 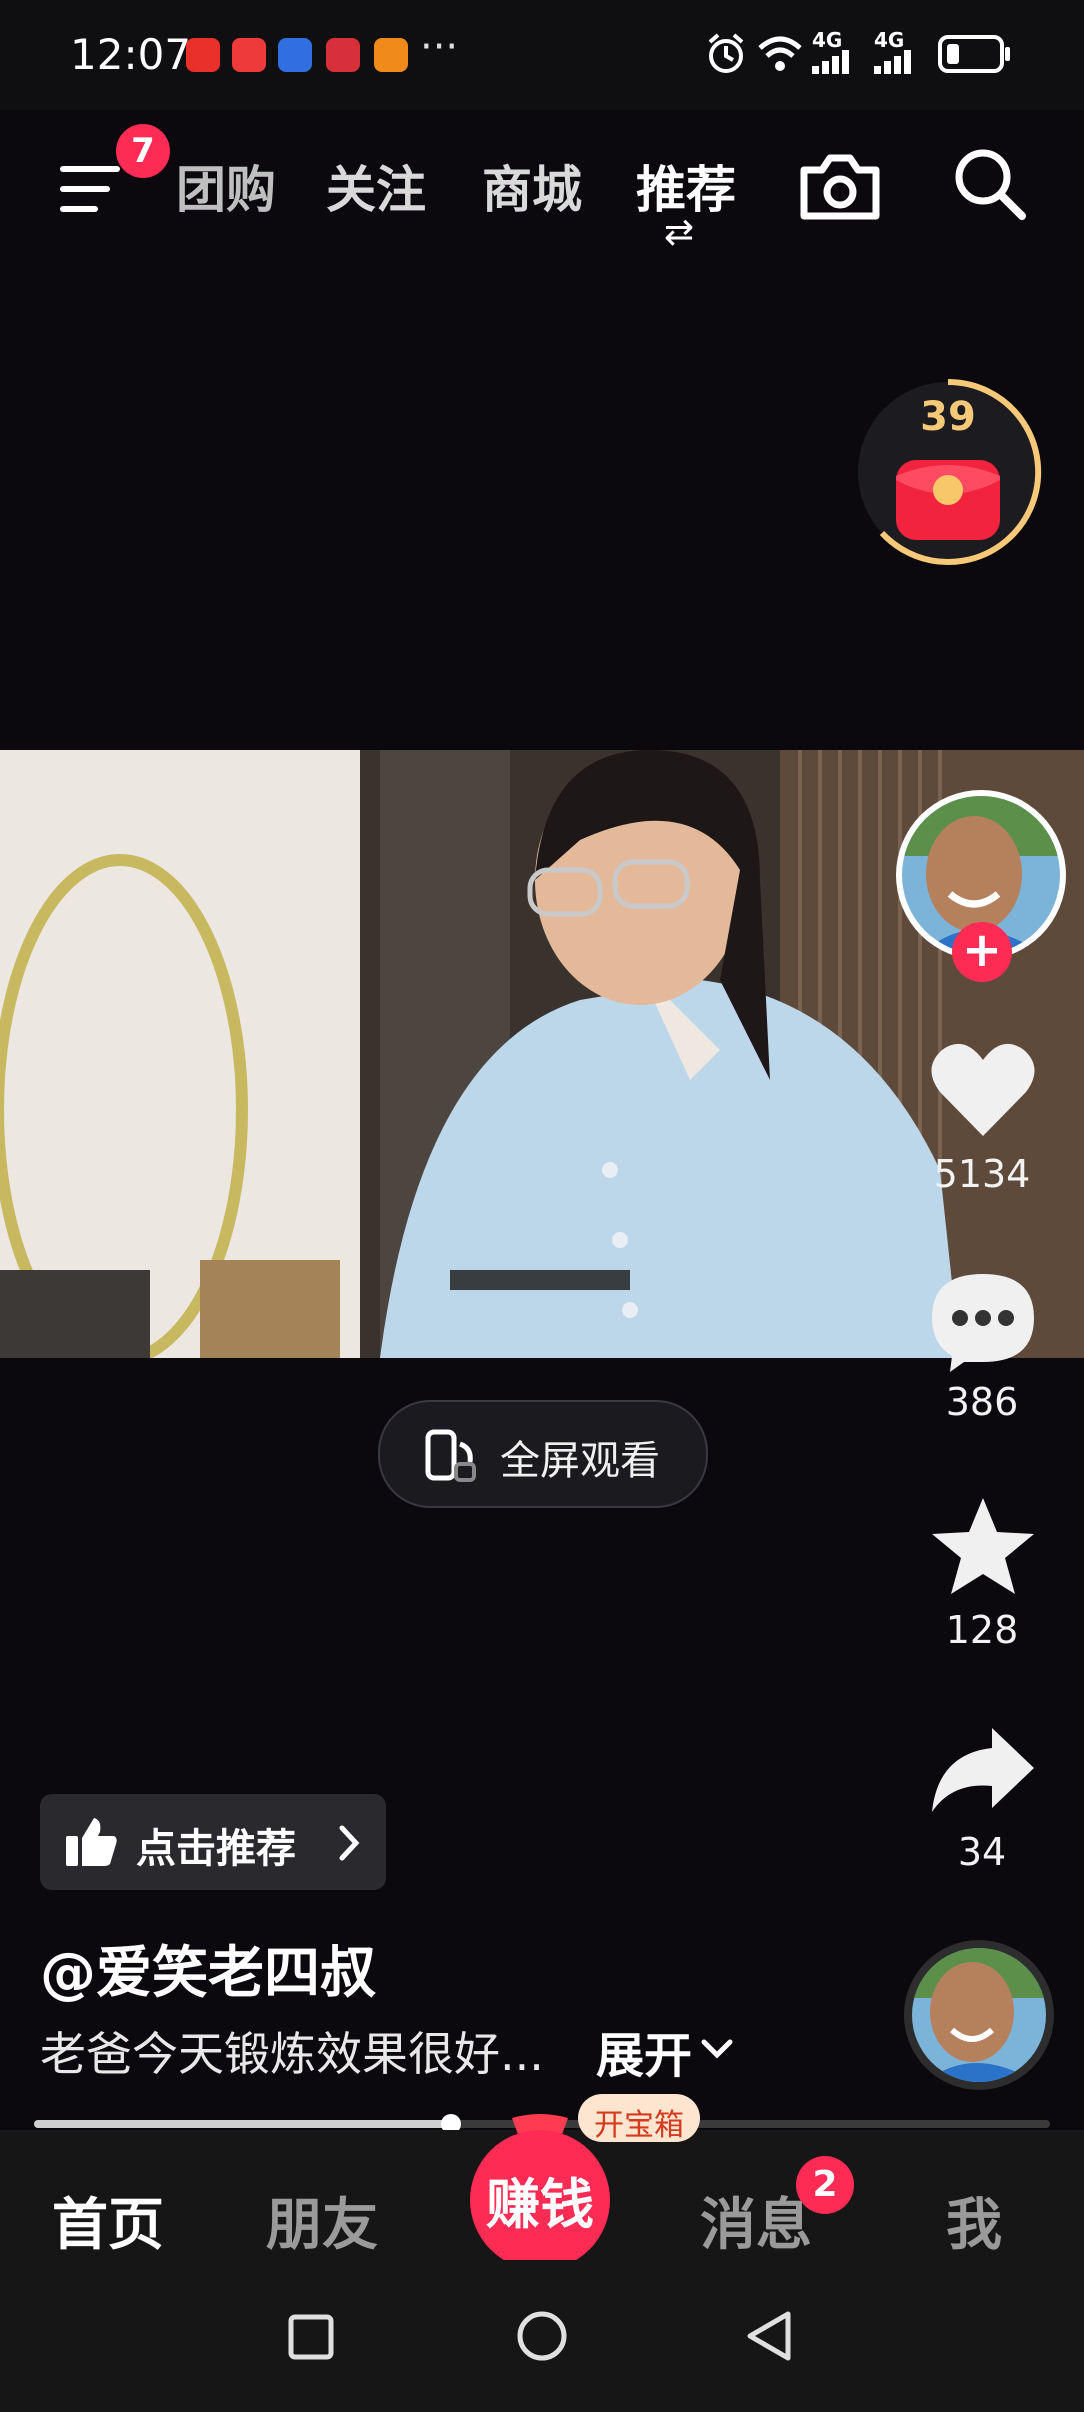 What do you see at coordinates (983, 1090) in the screenshot?
I see `heart-icon` at bounding box center [983, 1090].